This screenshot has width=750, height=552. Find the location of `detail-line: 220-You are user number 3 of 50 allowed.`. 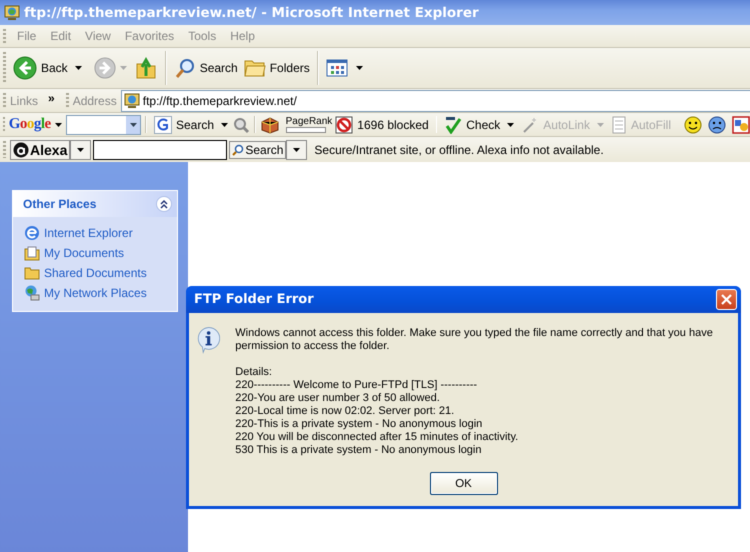

detail-line: 220-You are user number 3 of 50 allowed. is located at coordinates (338, 398).